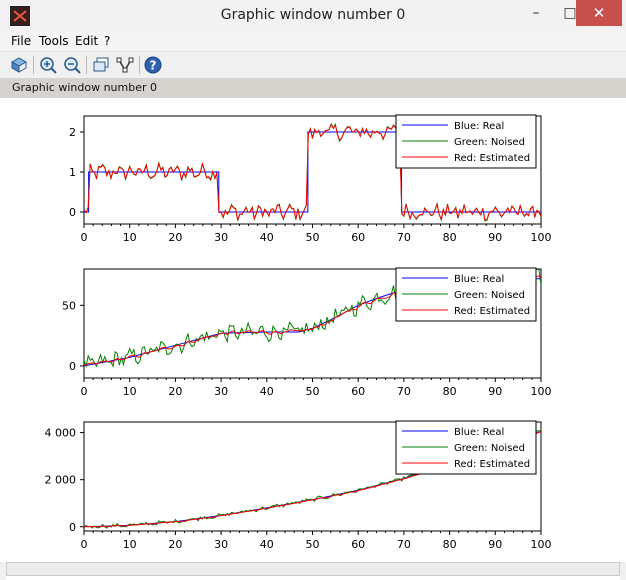 This screenshot has height=580, width=626. I want to click on datatip-button, so click(101, 65).